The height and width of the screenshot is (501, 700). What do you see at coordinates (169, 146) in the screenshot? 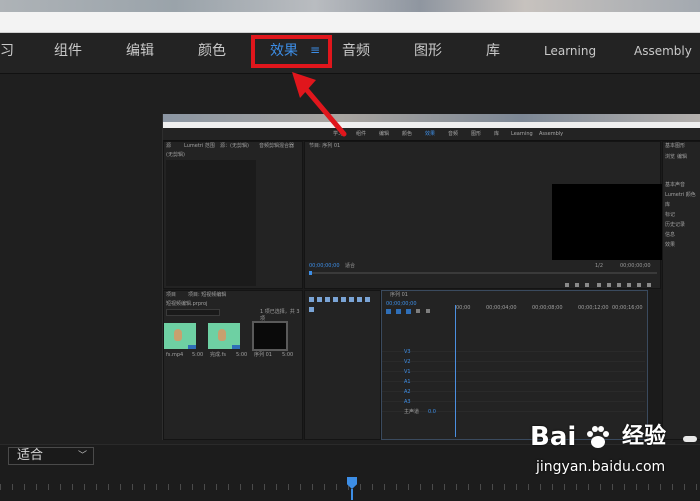
I see `embedded-panel-tab: 源` at bounding box center [169, 146].